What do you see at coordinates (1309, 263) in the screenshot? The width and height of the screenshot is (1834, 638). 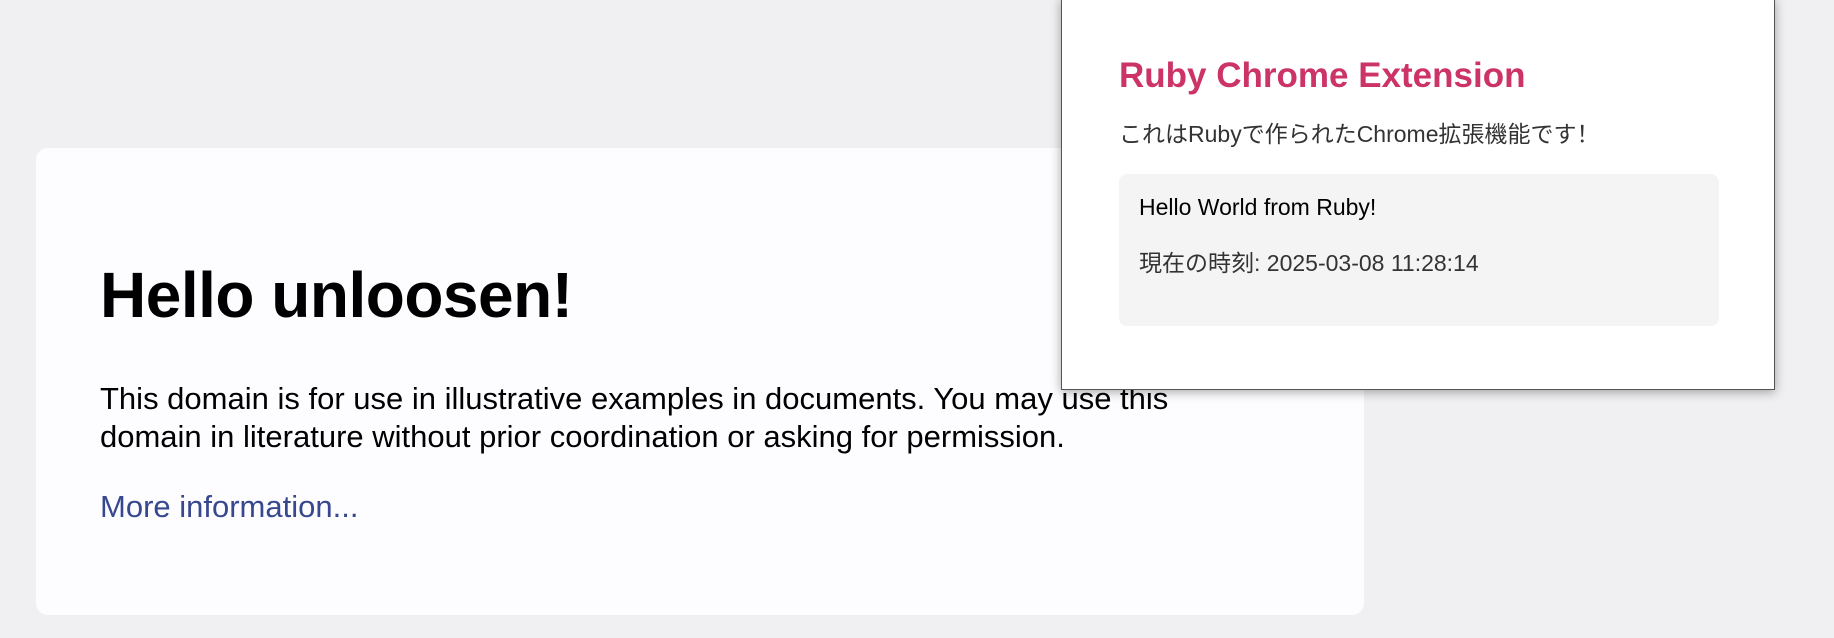 I see `current-time-output: 現在の時刻: 2025-03-08 11:28:14` at bounding box center [1309, 263].